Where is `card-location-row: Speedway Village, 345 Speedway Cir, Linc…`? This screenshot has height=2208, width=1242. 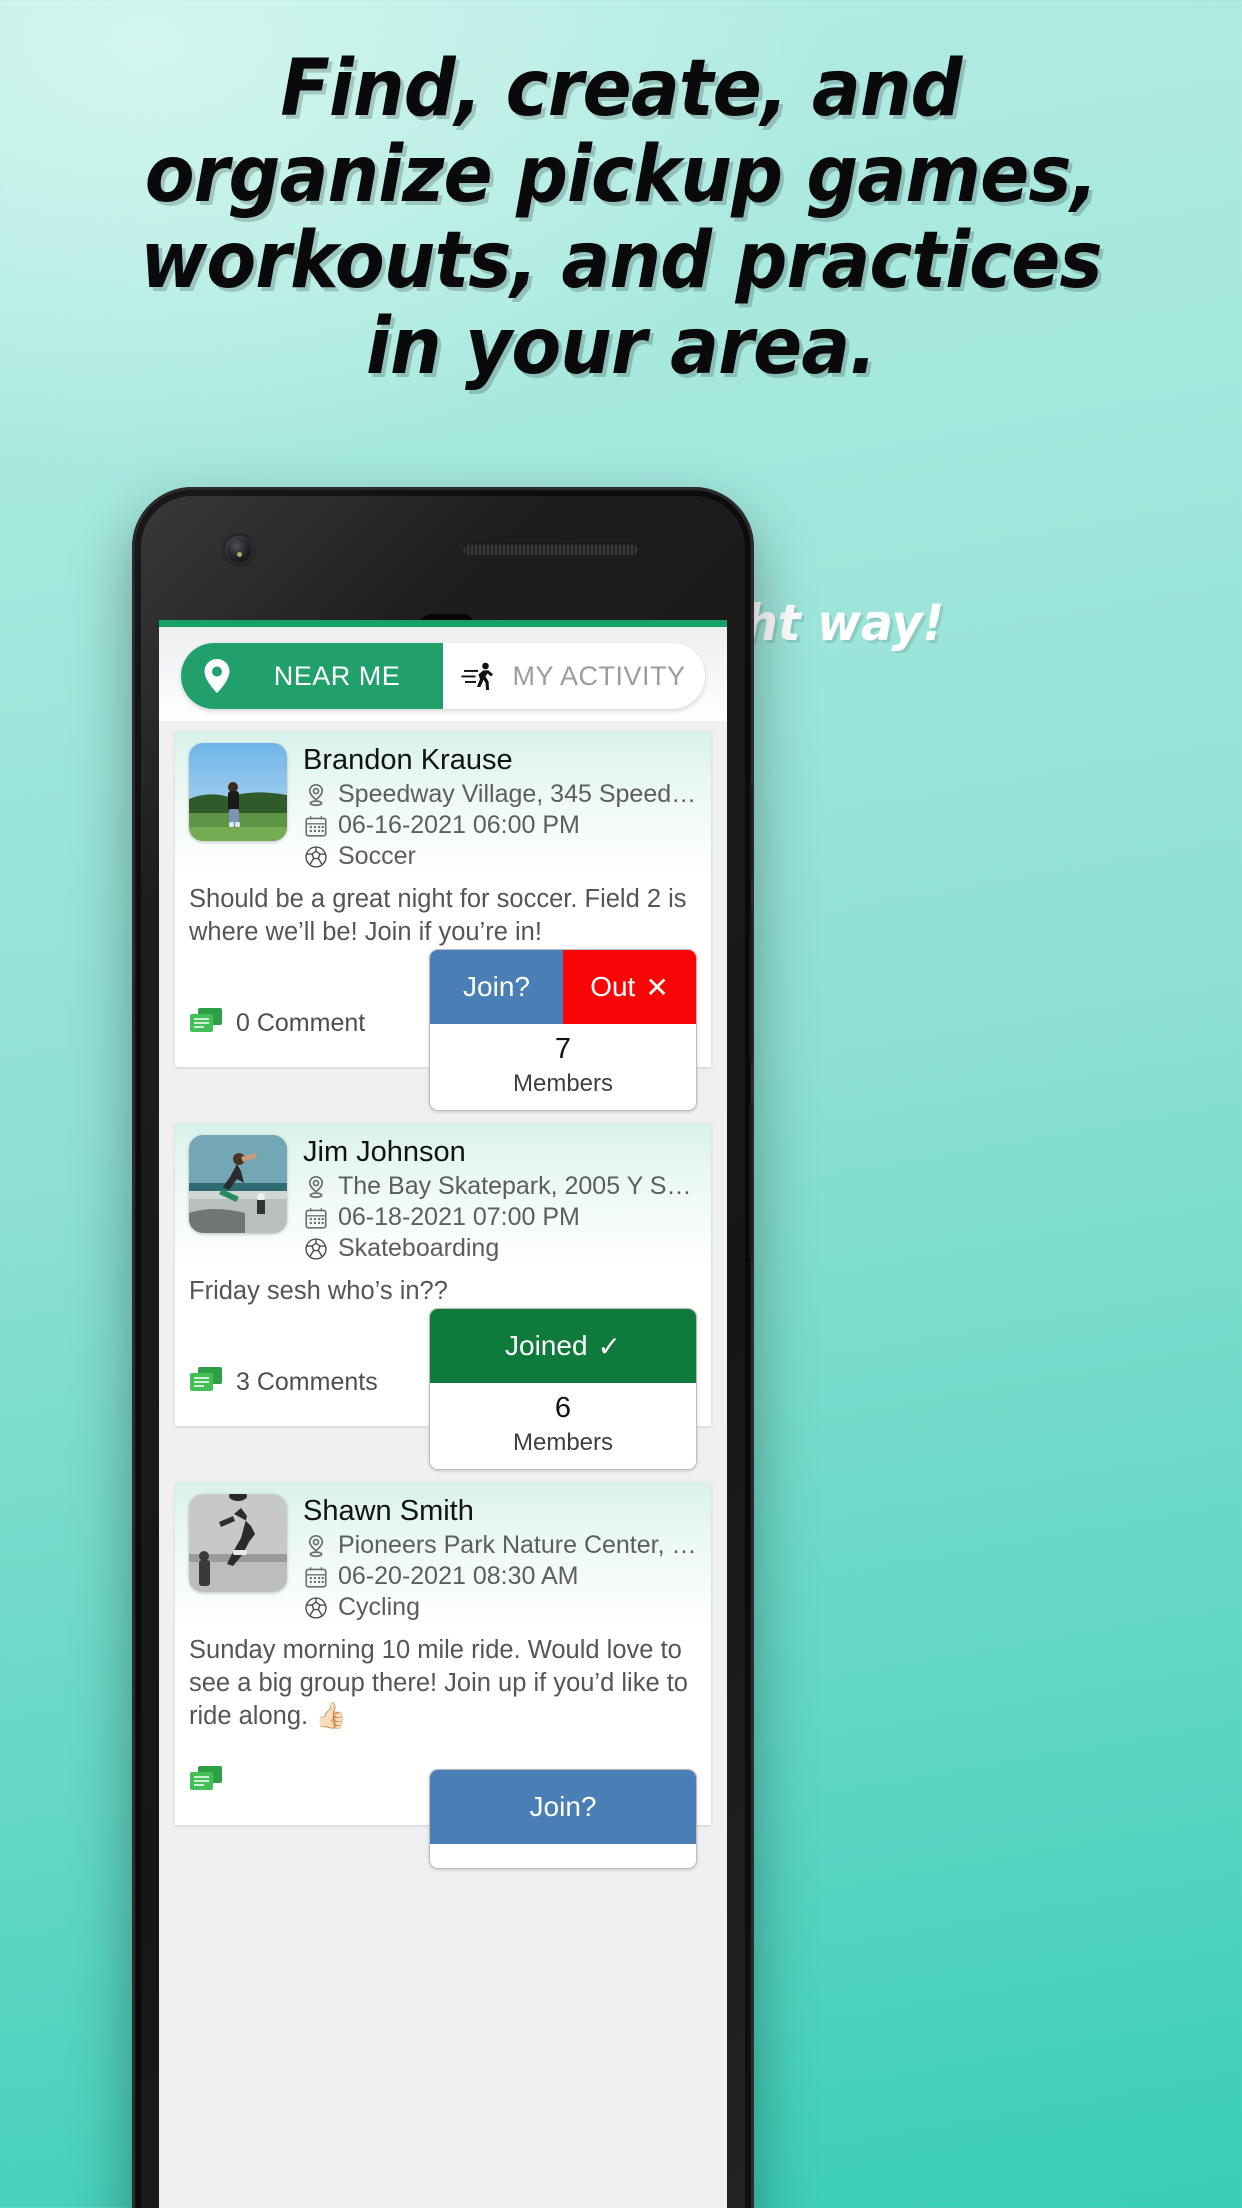
card-location-row: Speedway Village, 345 Speedway Cir, Linc… is located at coordinates (500, 794).